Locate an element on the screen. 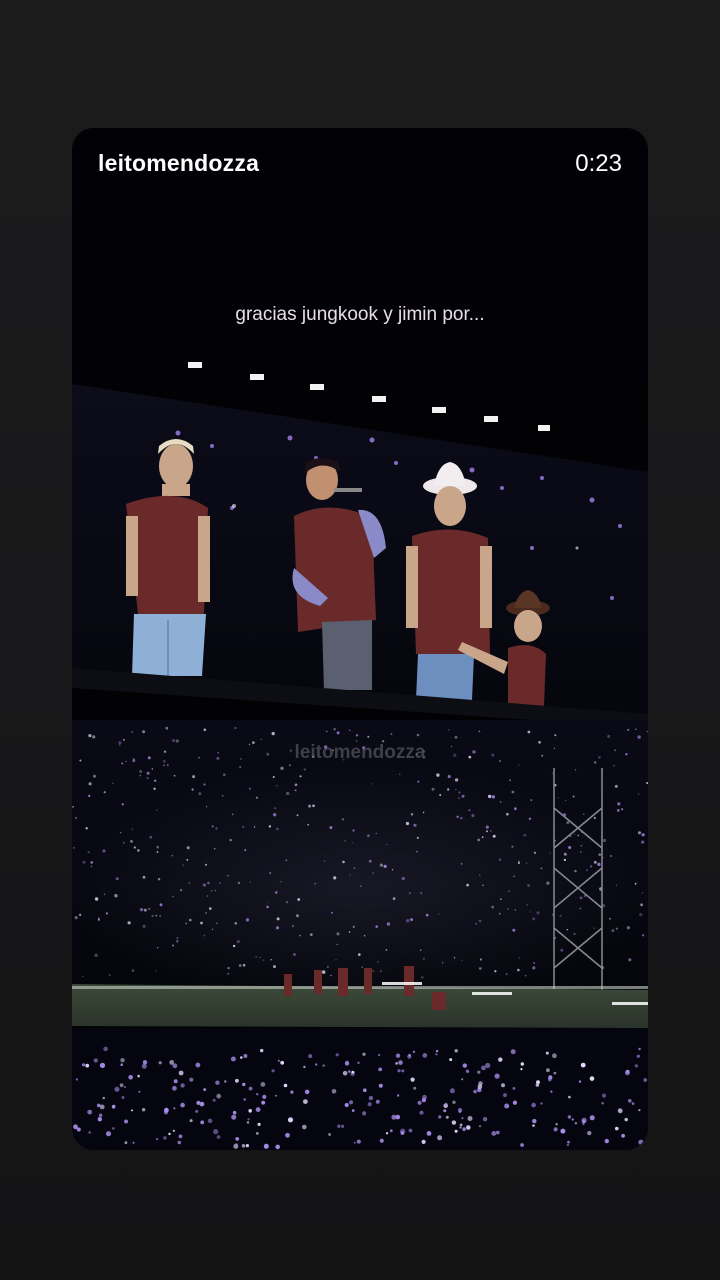 The width and height of the screenshot is (720, 1280). story-header: leitomendozza 0:23 is located at coordinates (360, 164).